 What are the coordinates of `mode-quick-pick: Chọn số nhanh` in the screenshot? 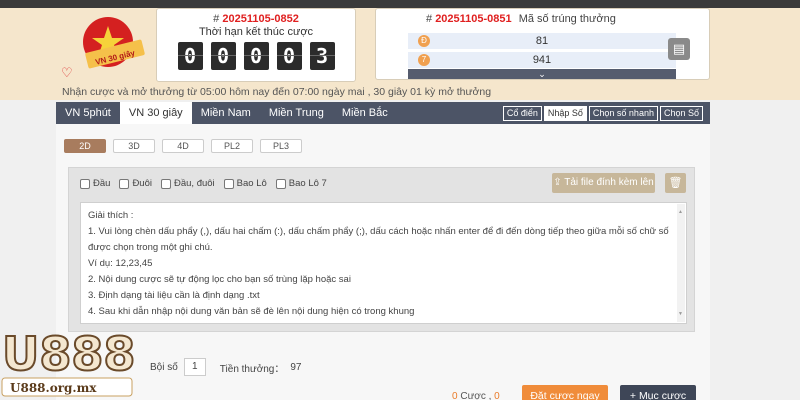 It's located at (623, 113).